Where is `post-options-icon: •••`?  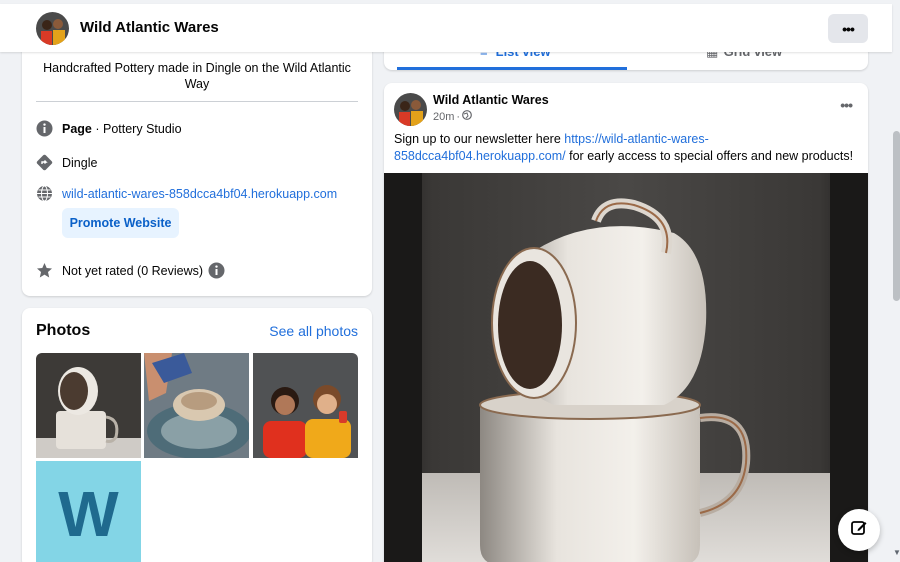
post-options-icon: ••• is located at coordinates (846, 105).